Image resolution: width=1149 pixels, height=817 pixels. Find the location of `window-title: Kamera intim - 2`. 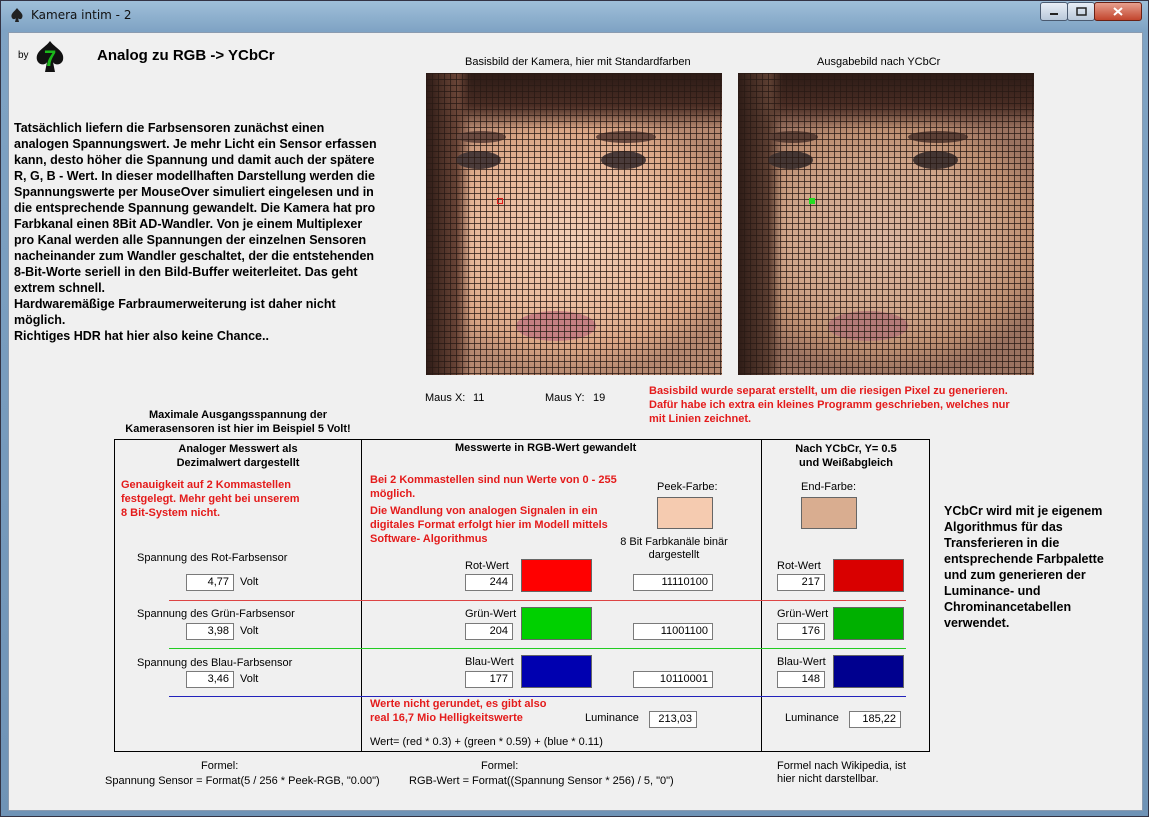

window-title: Kamera intim - 2 is located at coordinates (81, 15).